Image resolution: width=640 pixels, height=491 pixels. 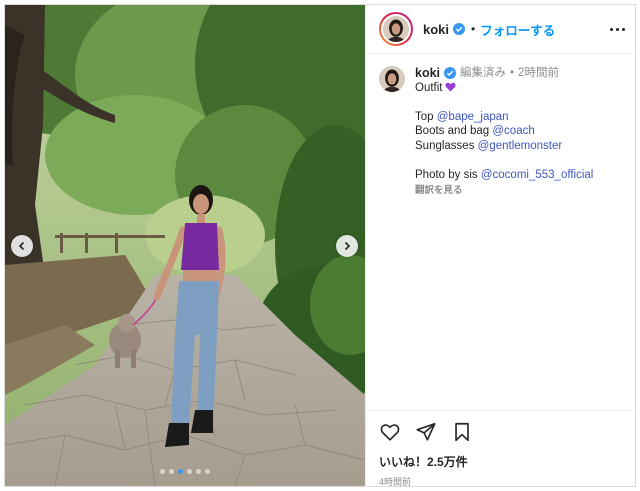 What do you see at coordinates (500, 448) in the screenshot?
I see `post-actions: いいね！2.5万件 4時間前` at bounding box center [500, 448].